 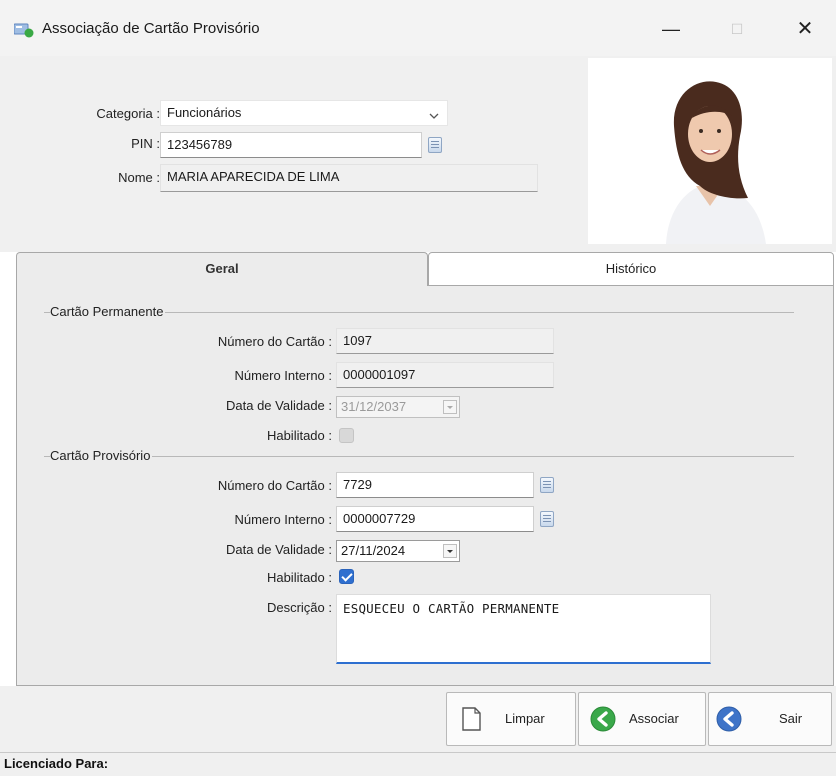 What do you see at coordinates (222, 269) in the screenshot?
I see `tab-geral: Geral` at bounding box center [222, 269].